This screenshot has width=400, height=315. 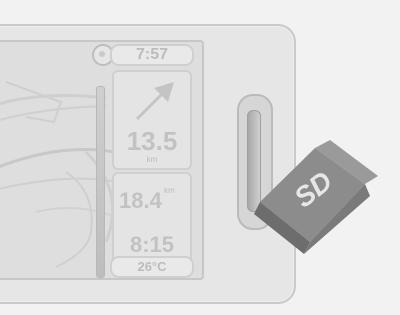 I want to click on remaining-distance: 18.4, so click(x=140, y=200).